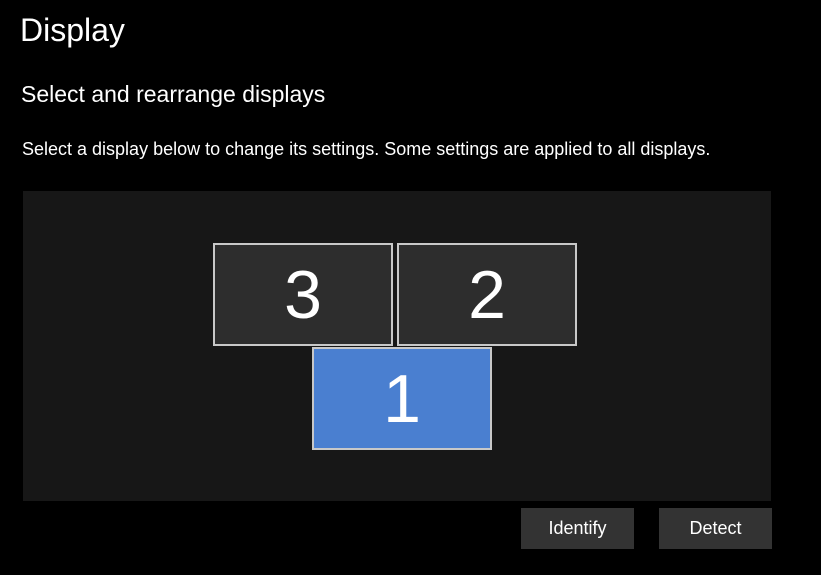 The height and width of the screenshot is (575, 821). What do you see at coordinates (173, 94) in the screenshot?
I see `section-title: Select and rearrange displays` at bounding box center [173, 94].